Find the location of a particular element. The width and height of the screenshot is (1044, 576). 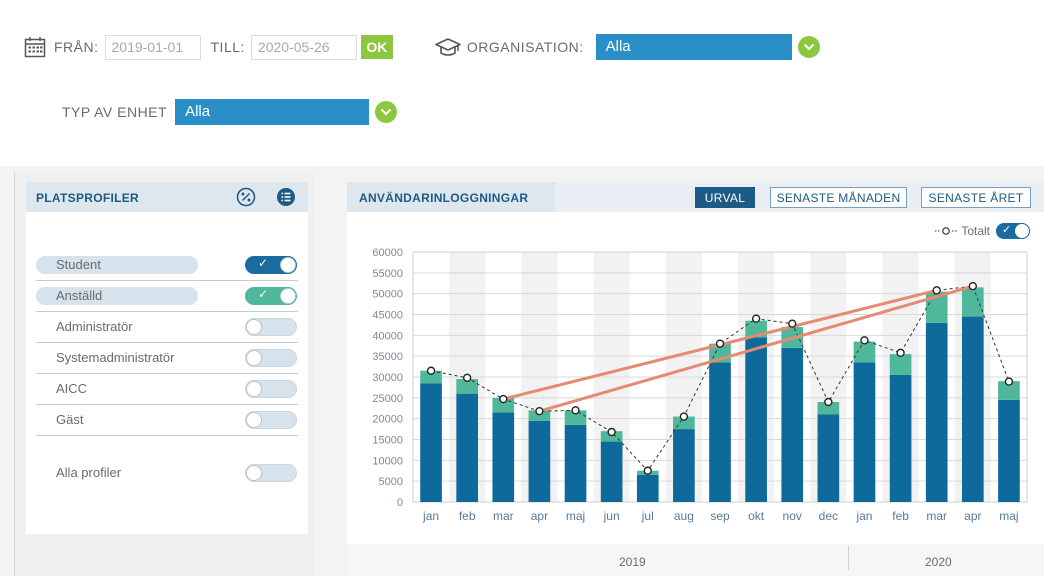

last-year-button: SENASTE ÅRET is located at coordinates (976, 197).